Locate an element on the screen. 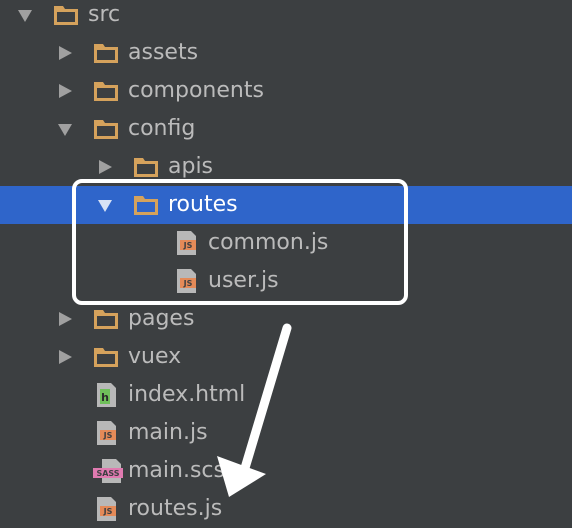  tree-item-main-js: JS main.js is located at coordinates (286, 433).